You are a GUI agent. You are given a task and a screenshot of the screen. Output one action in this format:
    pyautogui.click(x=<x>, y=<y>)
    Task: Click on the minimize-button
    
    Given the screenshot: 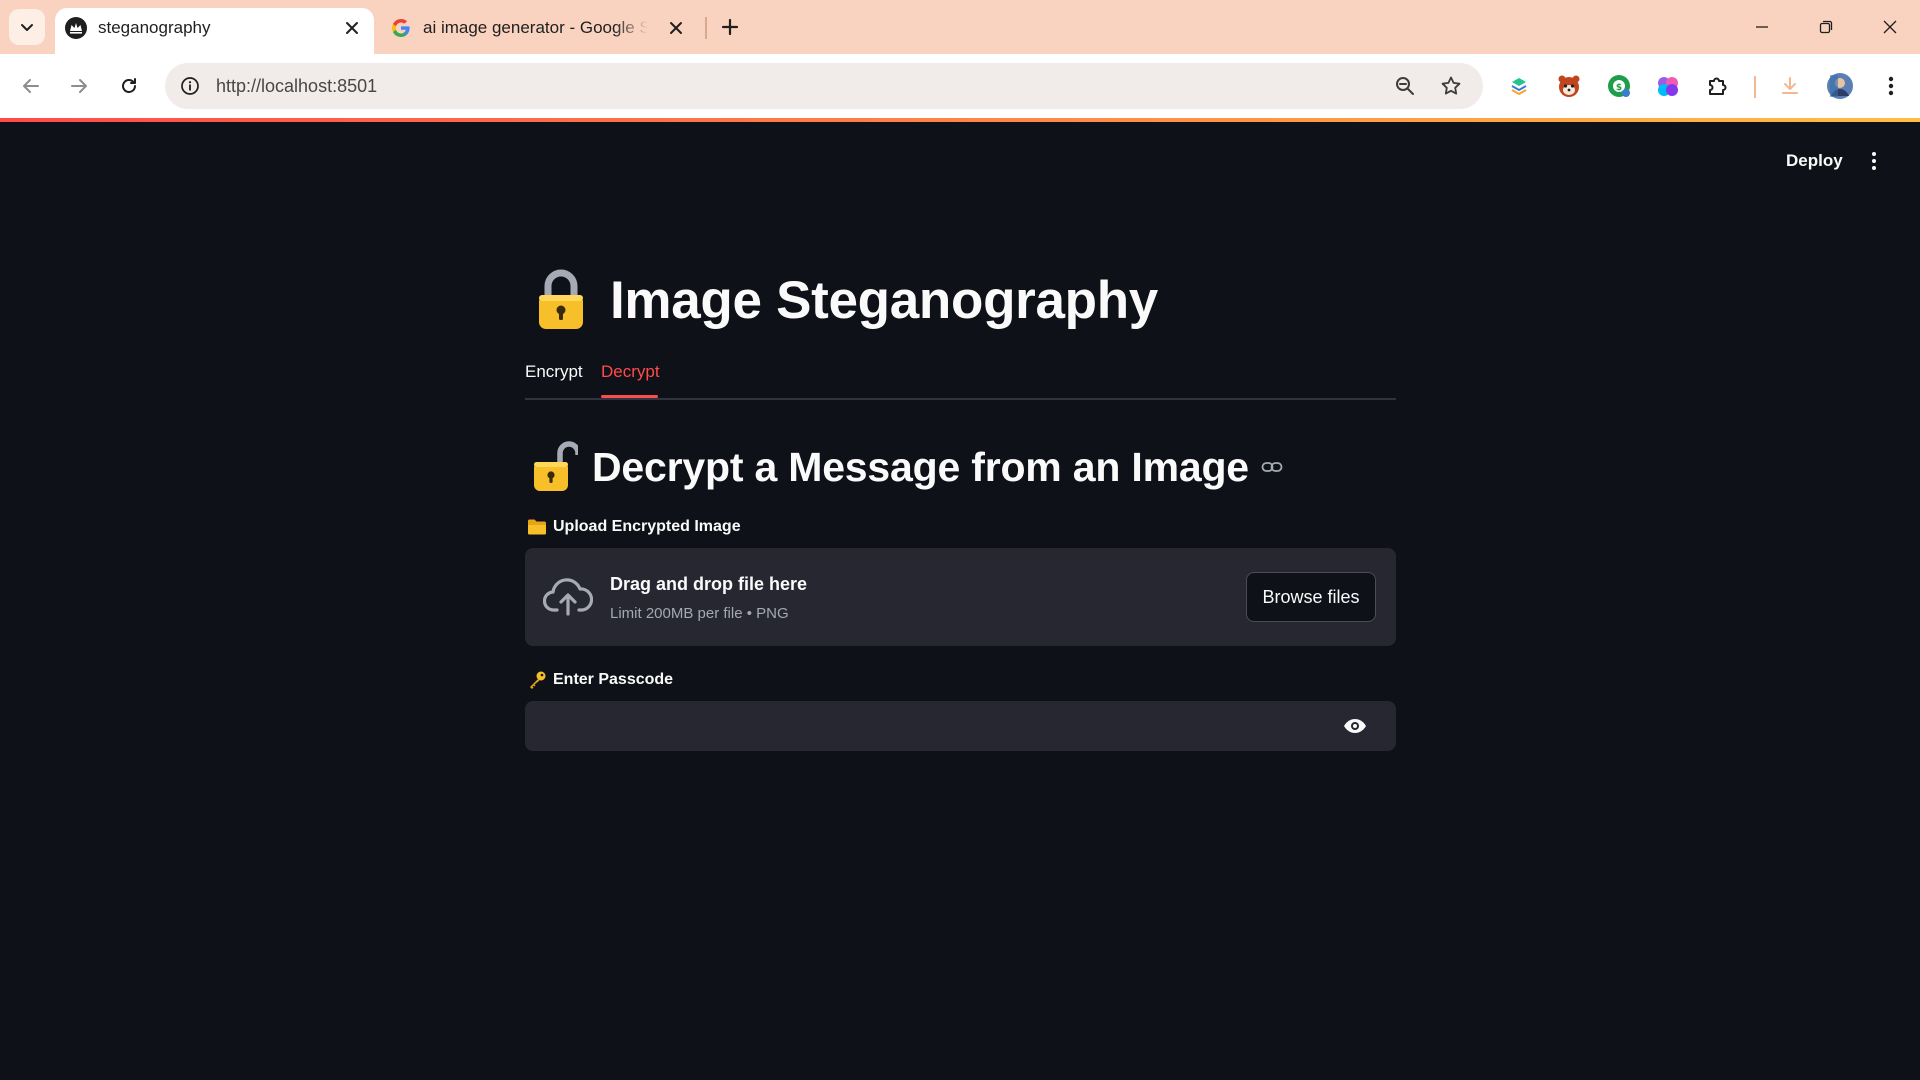 What is the action you would take?
    pyautogui.click(x=1762, y=27)
    